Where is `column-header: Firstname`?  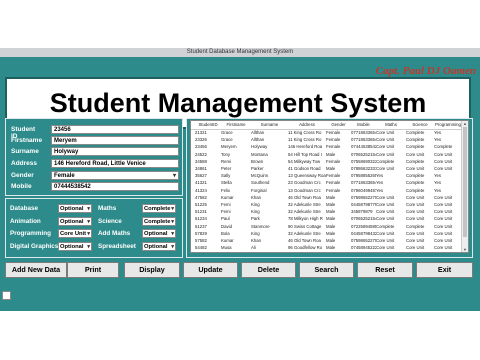
column-header: Firstname is located at coordinates (236, 124).